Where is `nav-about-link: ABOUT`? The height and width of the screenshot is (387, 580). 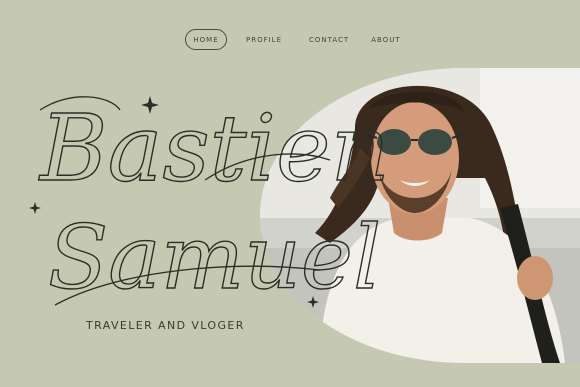 nav-about-link: ABOUT is located at coordinates (385, 40).